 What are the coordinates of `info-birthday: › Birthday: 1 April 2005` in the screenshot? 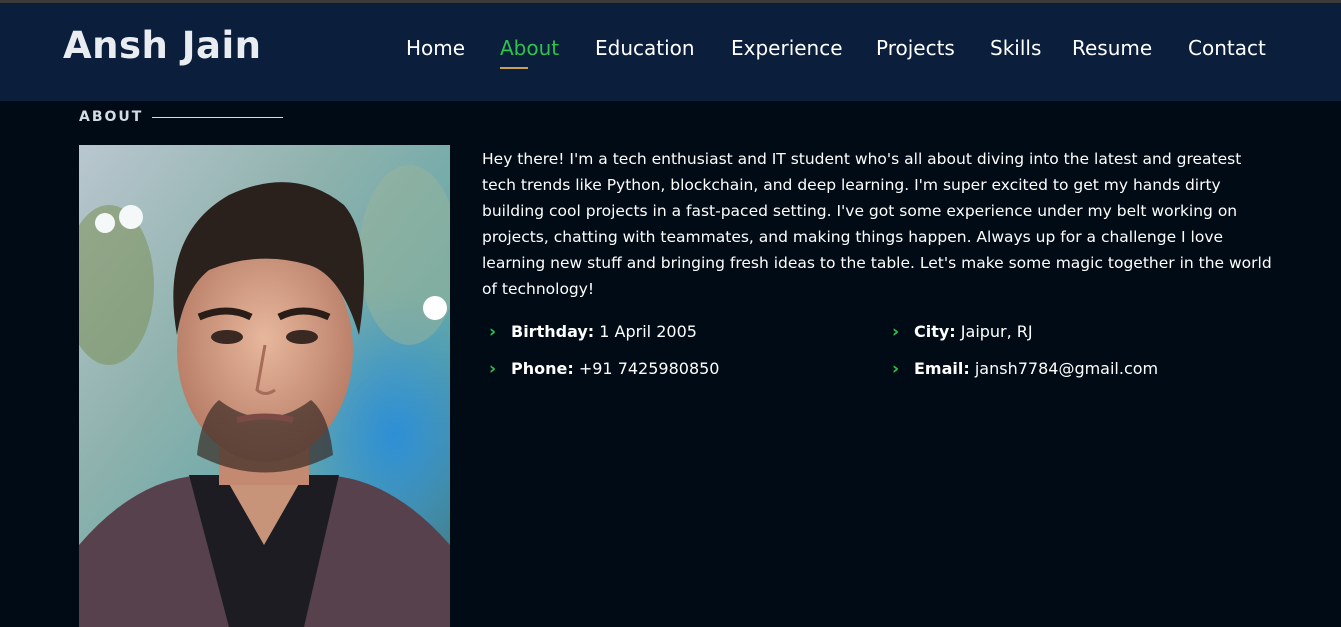 It's located at (593, 332).